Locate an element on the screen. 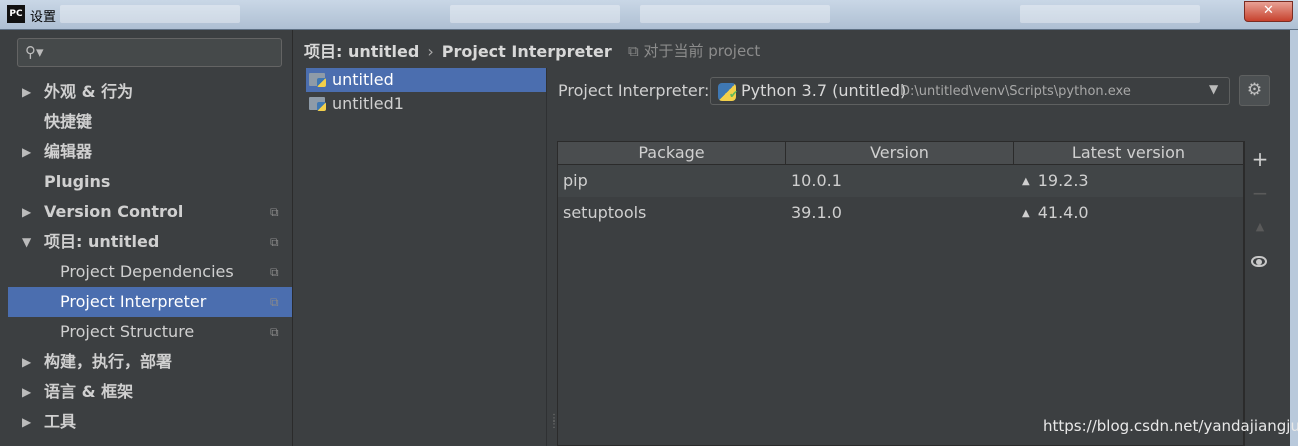 The width and height of the screenshot is (1298, 446). interpreter-name: Python 3.7 (untitled) is located at coordinates (824, 90).